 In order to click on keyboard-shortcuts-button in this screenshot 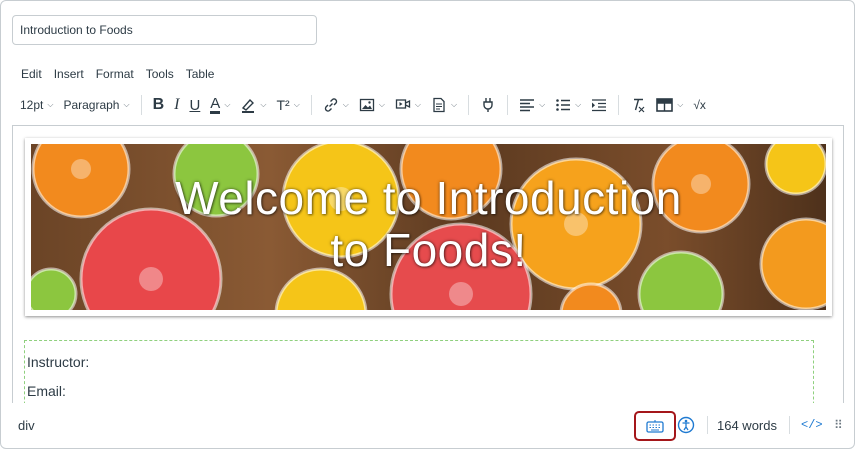, I will do `click(655, 426)`.